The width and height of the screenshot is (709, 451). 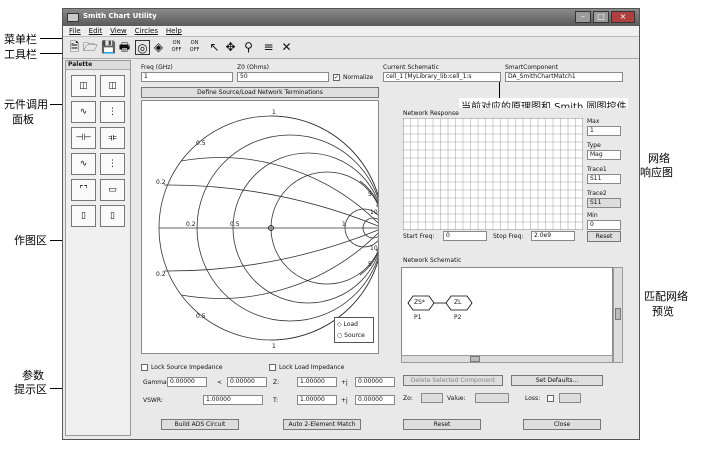 I want to click on circles-on-icon: ON OFF, so click(x=176, y=47).